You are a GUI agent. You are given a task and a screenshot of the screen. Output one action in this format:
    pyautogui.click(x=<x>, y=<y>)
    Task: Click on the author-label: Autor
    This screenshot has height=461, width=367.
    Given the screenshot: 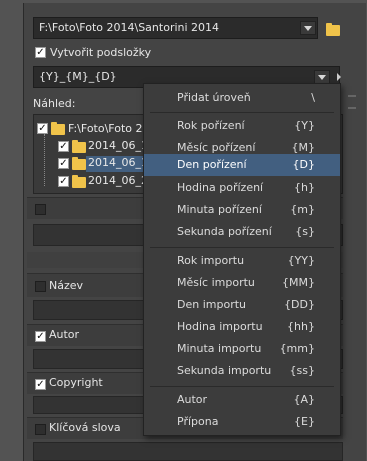 What is the action you would take?
    pyautogui.click(x=64, y=334)
    